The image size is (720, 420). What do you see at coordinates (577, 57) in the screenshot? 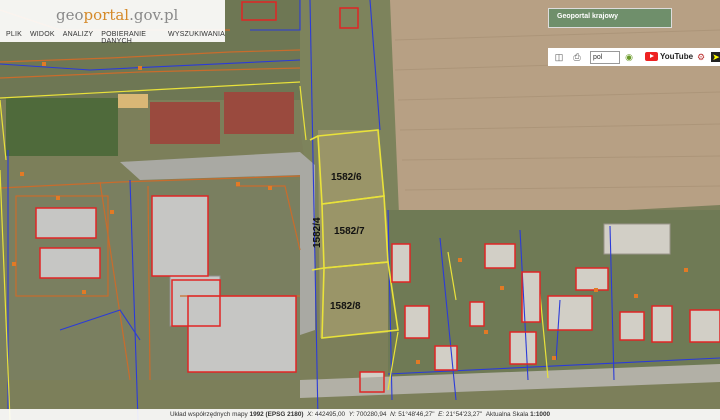
I see `print-icon: ⎙` at bounding box center [577, 57].